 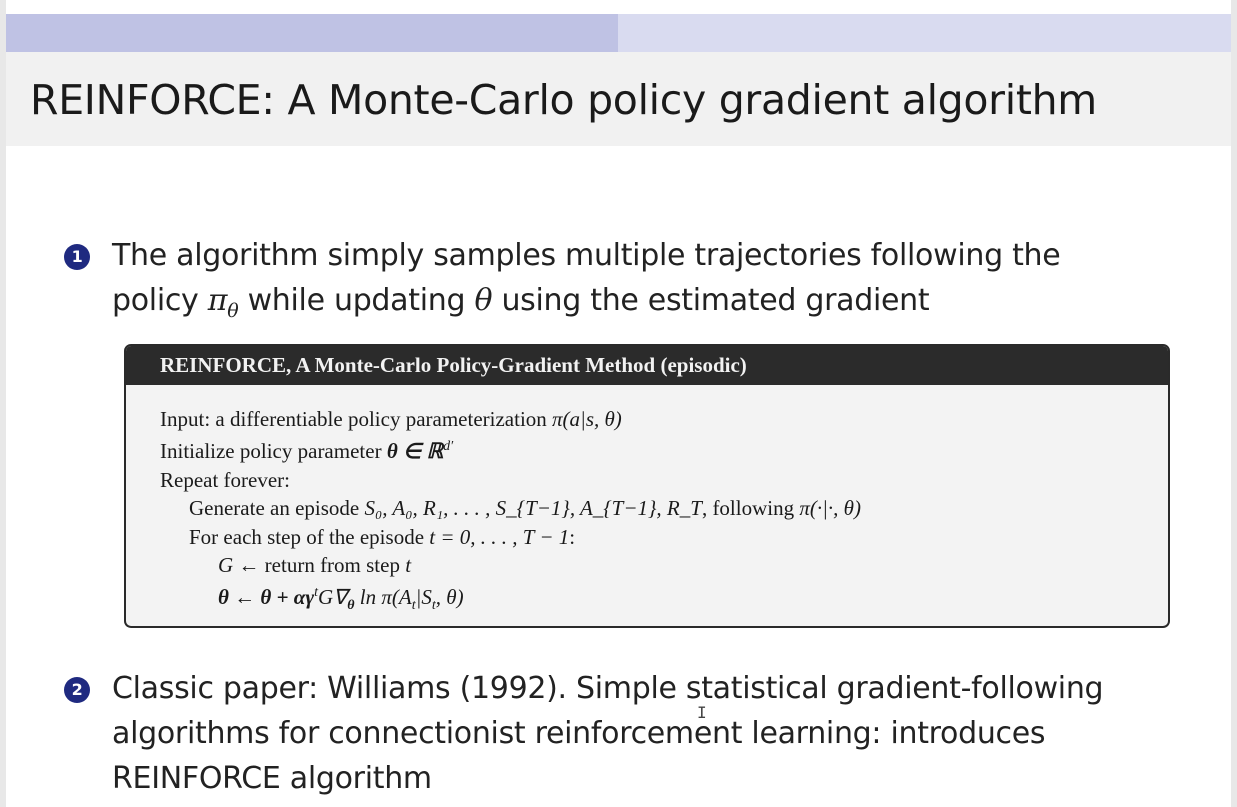 I want to click on text-cursor-icon: I, so click(x=702, y=712).